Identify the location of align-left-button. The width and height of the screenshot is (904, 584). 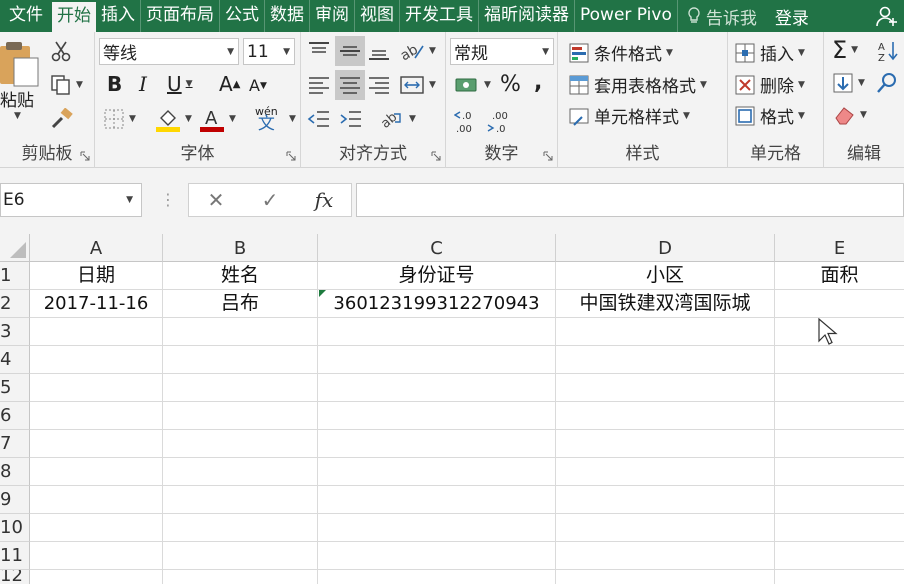
(319, 85).